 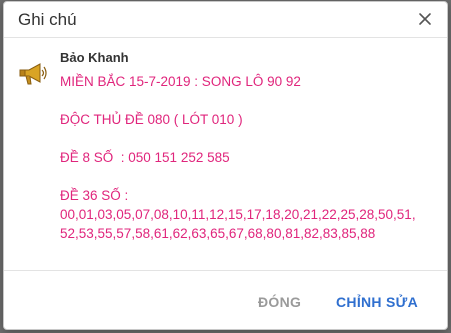 What do you see at coordinates (225, 20) in the screenshot?
I see `dialog-header: Ghi chú` at bounding box center [225, 20].